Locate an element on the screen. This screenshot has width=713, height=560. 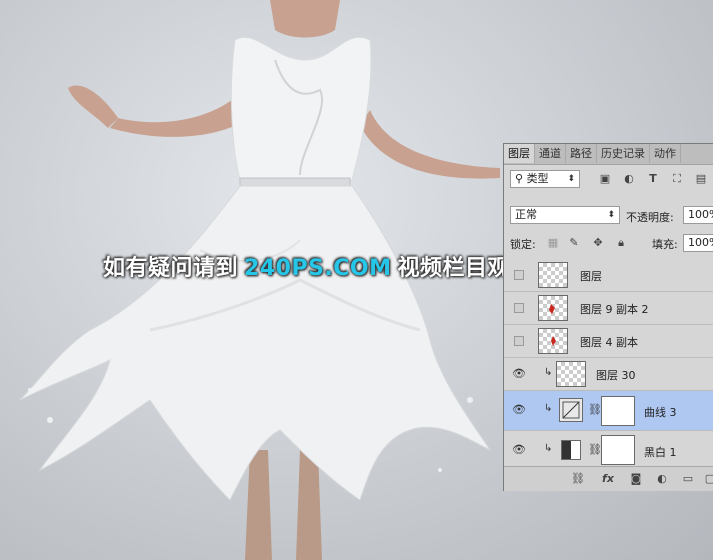
blend-row: 正常 ⬍ 不透明度: 100% is located at coordinates (608, 210).